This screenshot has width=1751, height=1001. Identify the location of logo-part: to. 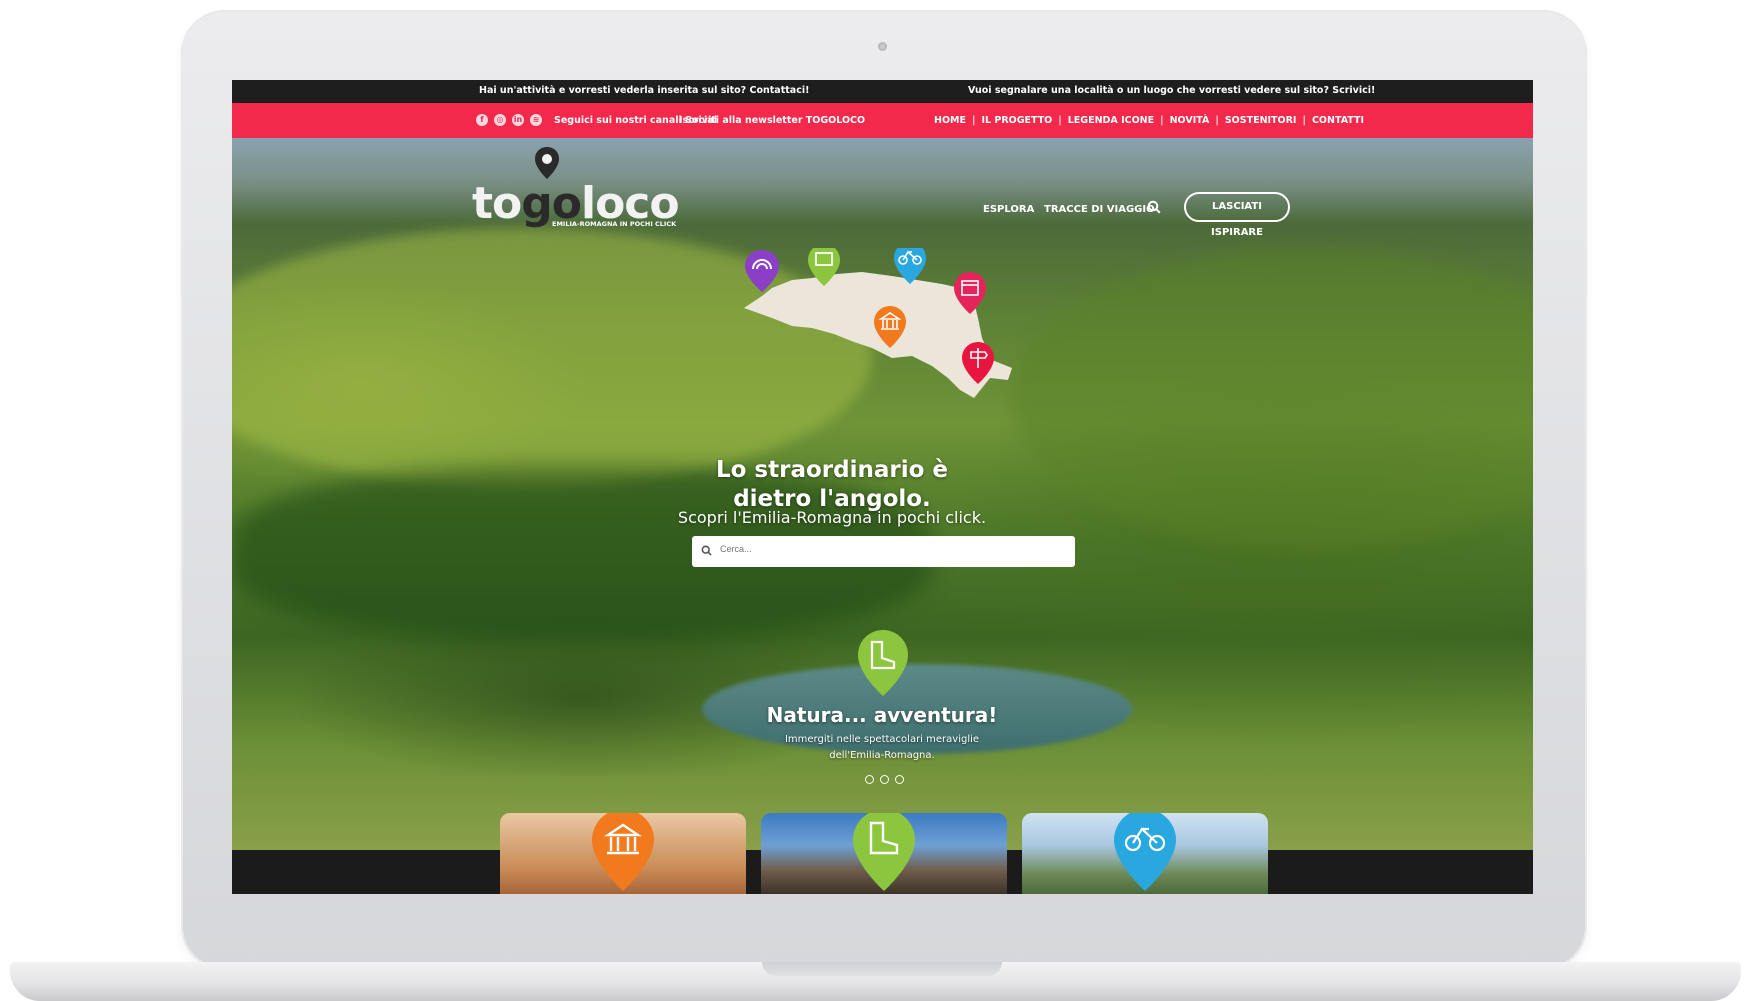
(497, 203).